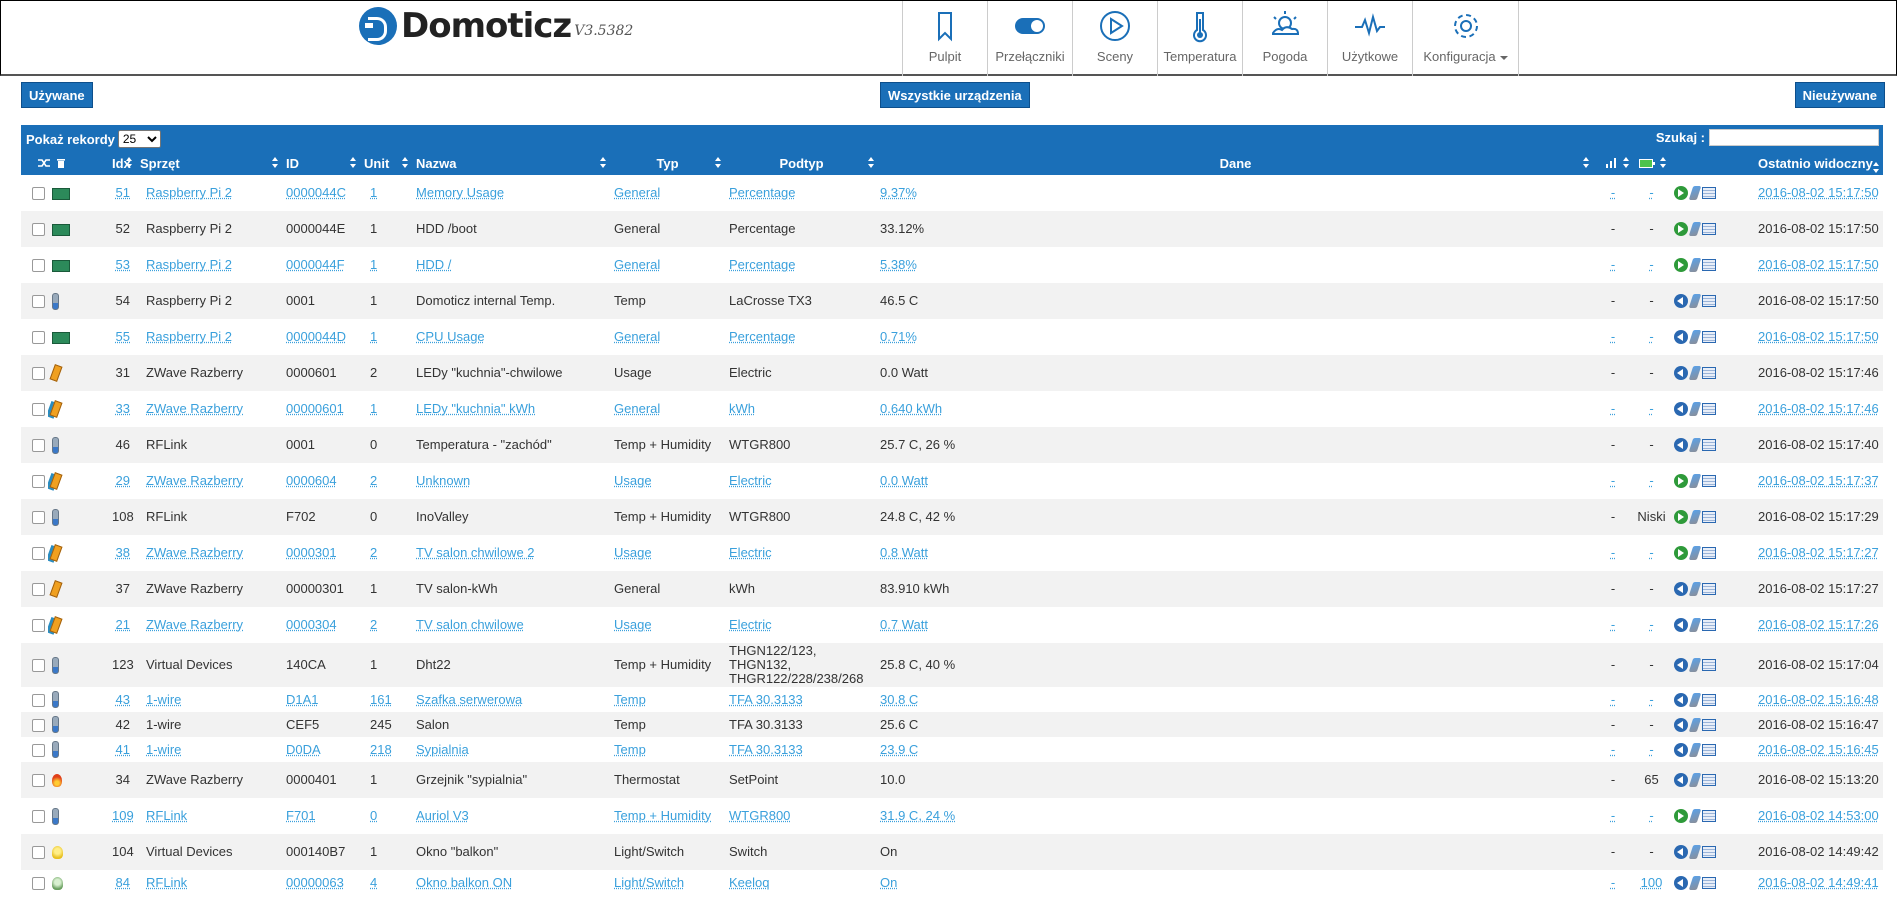  Describe the element at coordinates (386, 163) in the screenshot. I see `col-unit: Unit` at that location.